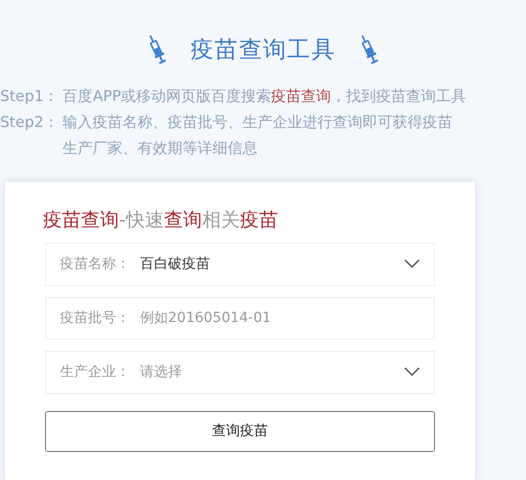 The image size is (526, 480). Describe the element at coordinates (240, 264) in the screenshot. I see `select-field: 疫苗名称： 百白破疫苗` at that location.